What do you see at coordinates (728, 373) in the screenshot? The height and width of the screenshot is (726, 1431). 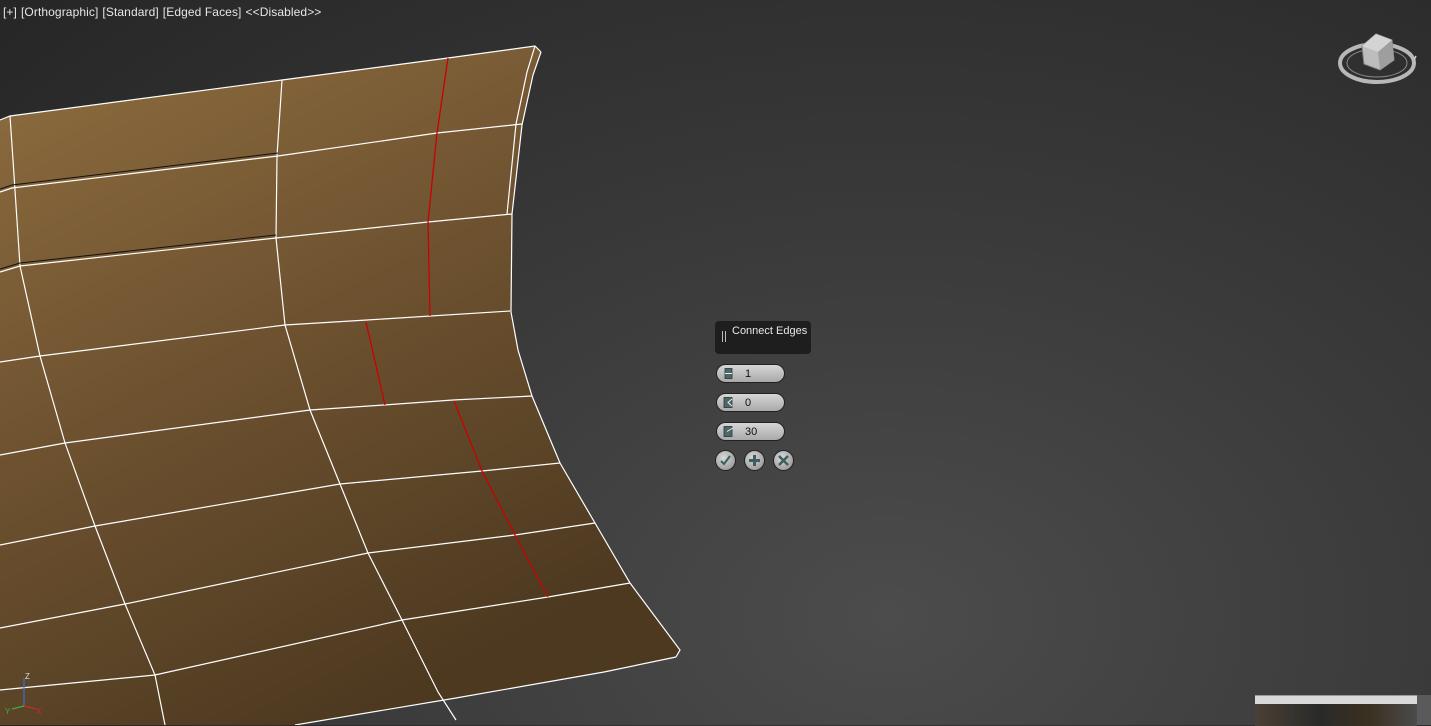 I see `segments-icon` at bounding box center [728, 373].